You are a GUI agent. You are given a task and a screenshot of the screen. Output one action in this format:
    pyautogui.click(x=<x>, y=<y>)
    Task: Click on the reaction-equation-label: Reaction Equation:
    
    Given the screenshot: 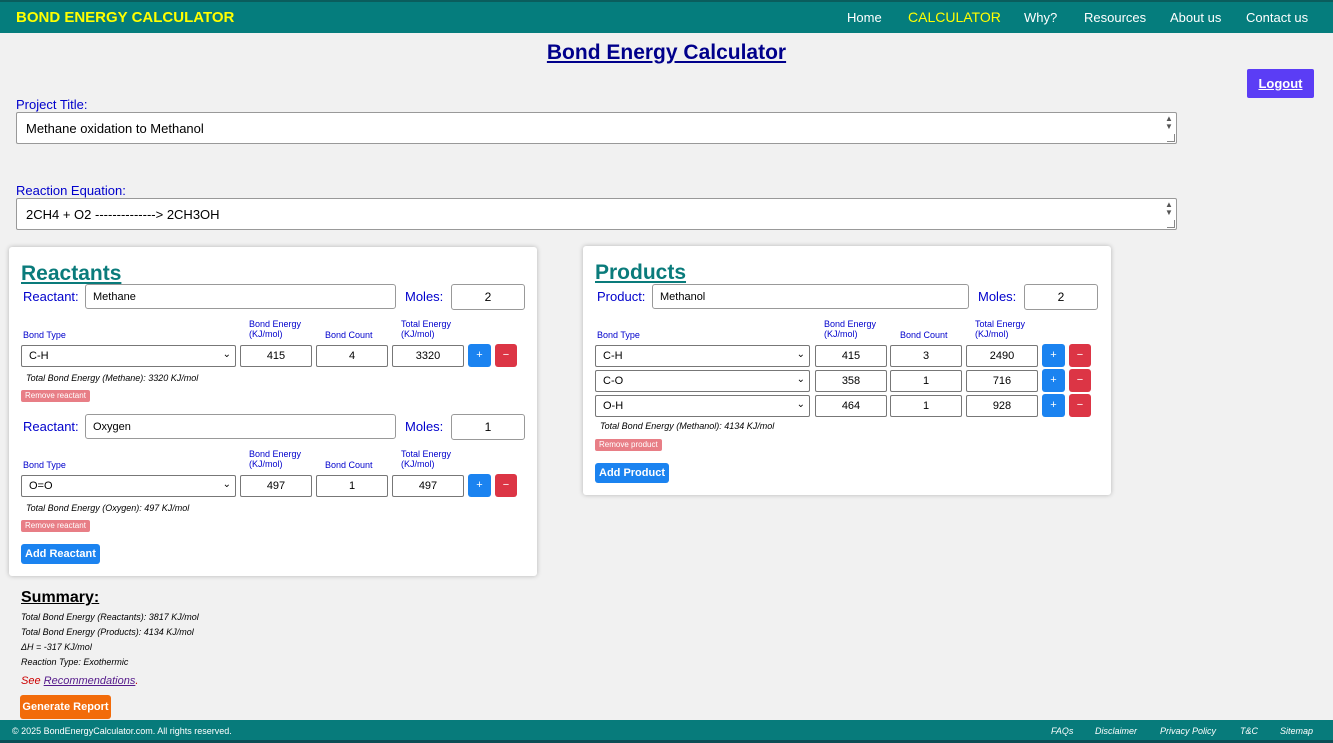 What is the action you would take?
    pyautogui.click(x=71, y=190)
    